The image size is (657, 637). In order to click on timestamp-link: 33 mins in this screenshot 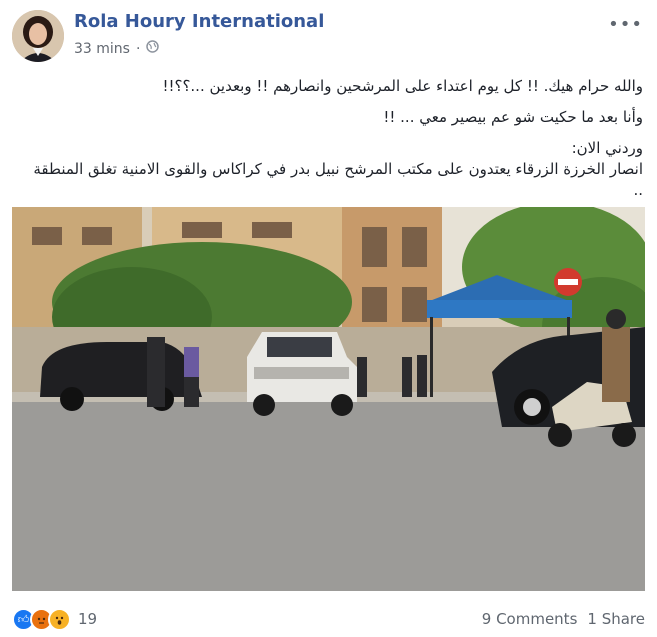, I will do `click(102, 49)`.